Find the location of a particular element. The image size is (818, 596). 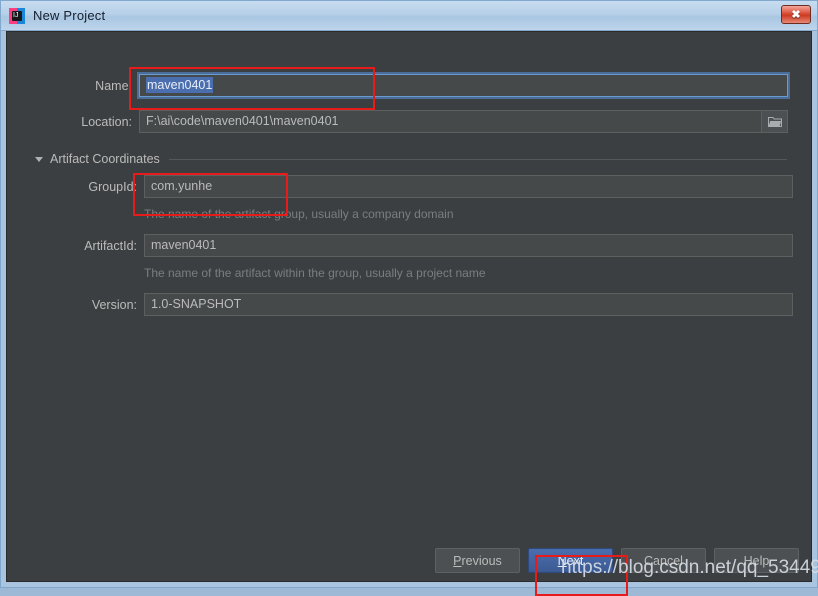

chevron-down-icon is located at coordinates (39, 159).